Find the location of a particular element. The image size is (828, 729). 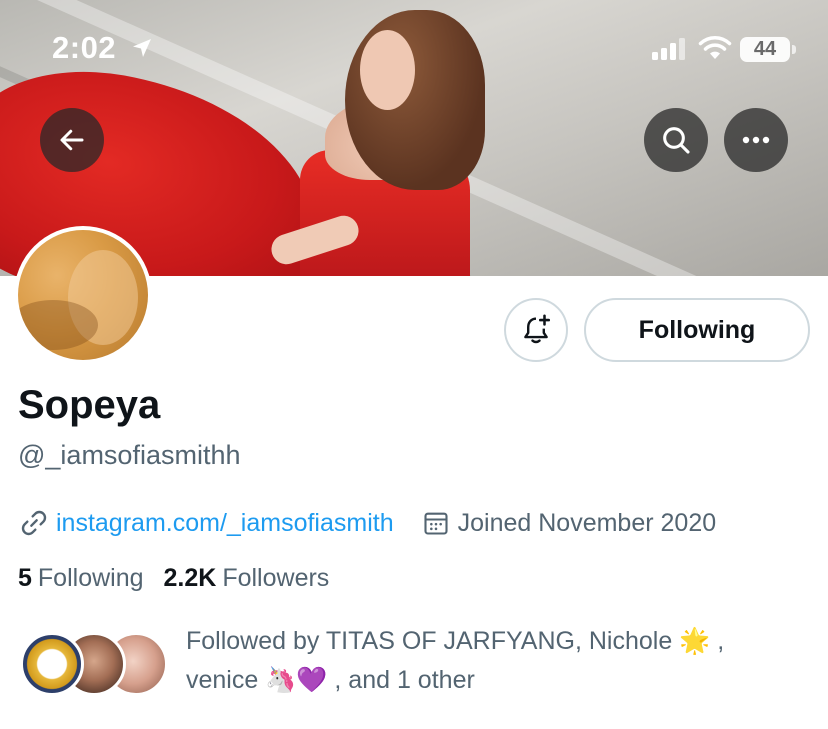

joined-date: Joined November 2020 is located at coordinates (587, 522).